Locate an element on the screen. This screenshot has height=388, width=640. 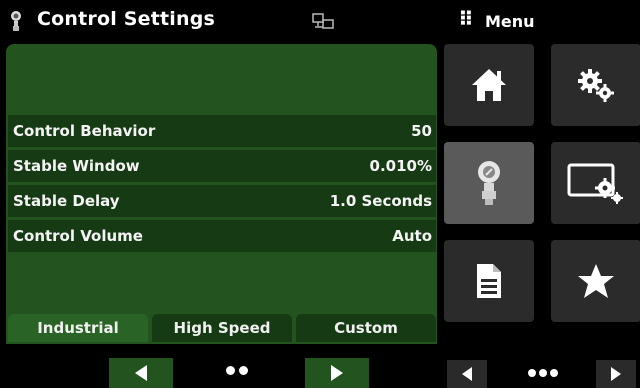
document-icon is located at coordinates (489, 281).